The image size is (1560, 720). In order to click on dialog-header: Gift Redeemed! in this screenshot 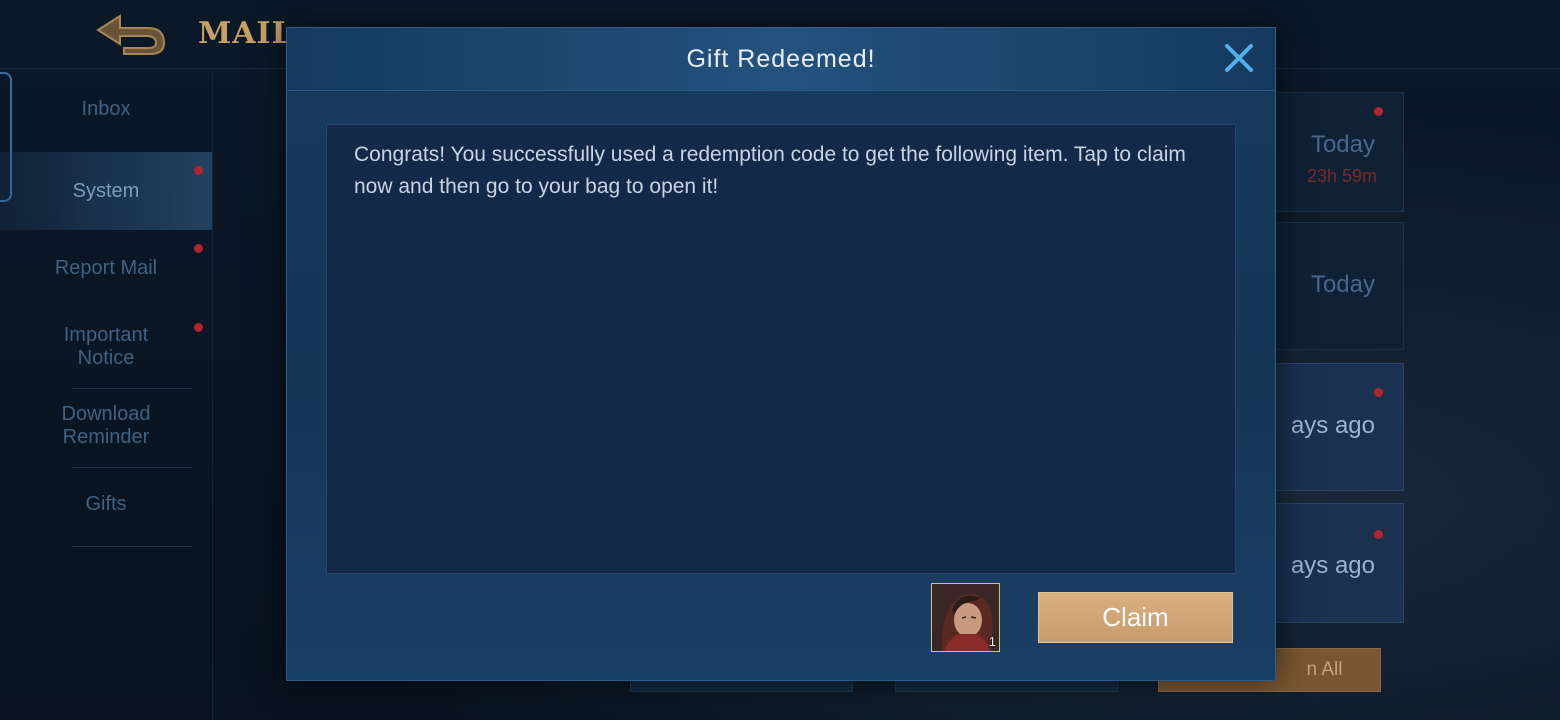, I will do `click(781, 59)`.